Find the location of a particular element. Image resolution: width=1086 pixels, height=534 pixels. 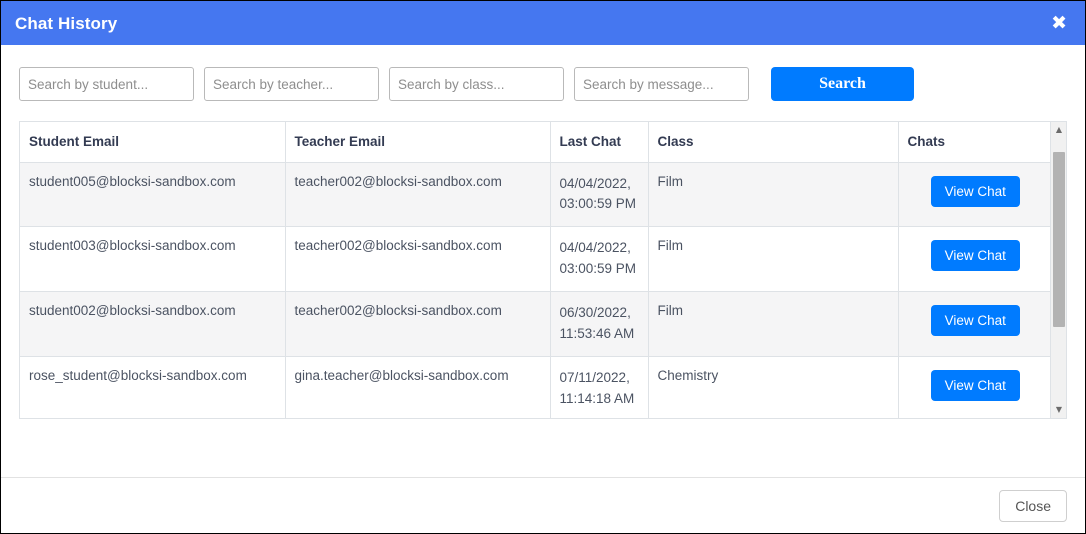

last-chat-time: 11:53:46 AM is located at coordinates (597, 334).